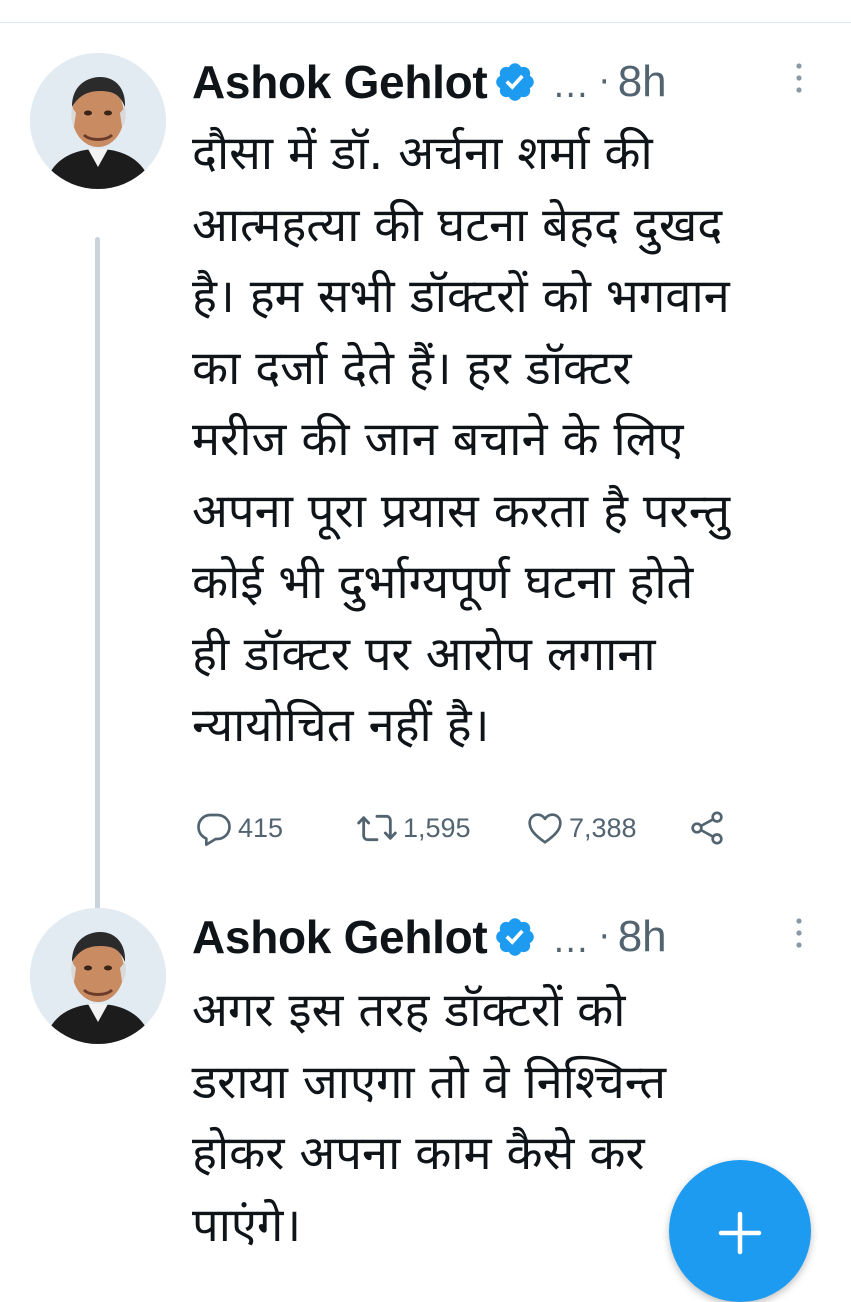  I want to click on share-button, so click(707, 828).